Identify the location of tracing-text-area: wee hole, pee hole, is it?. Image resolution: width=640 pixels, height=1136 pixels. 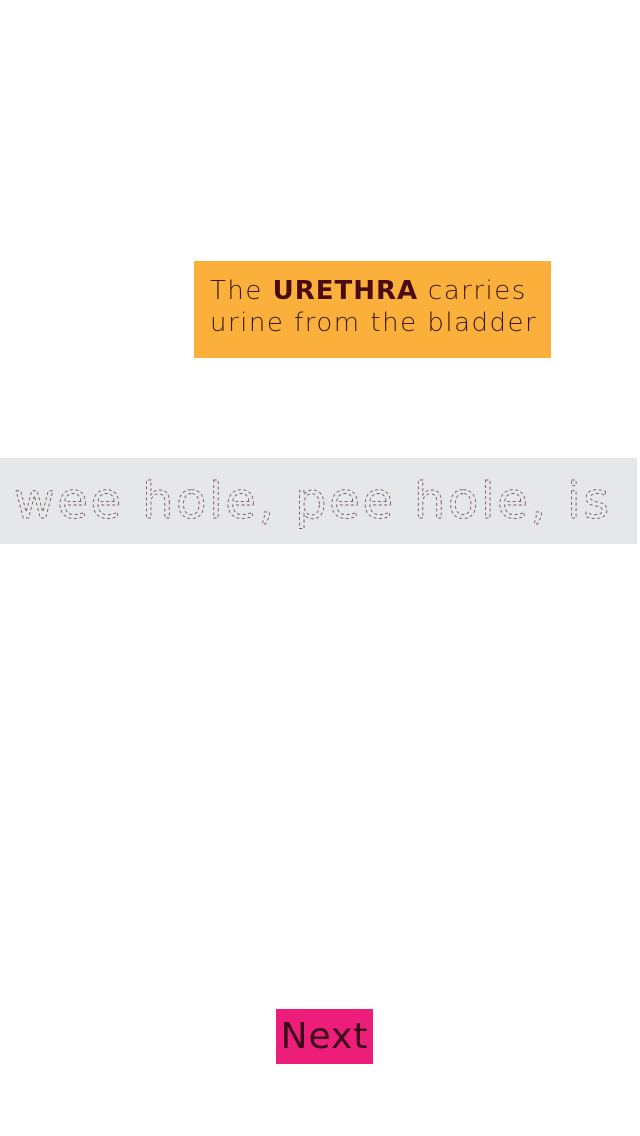
(324, 501).